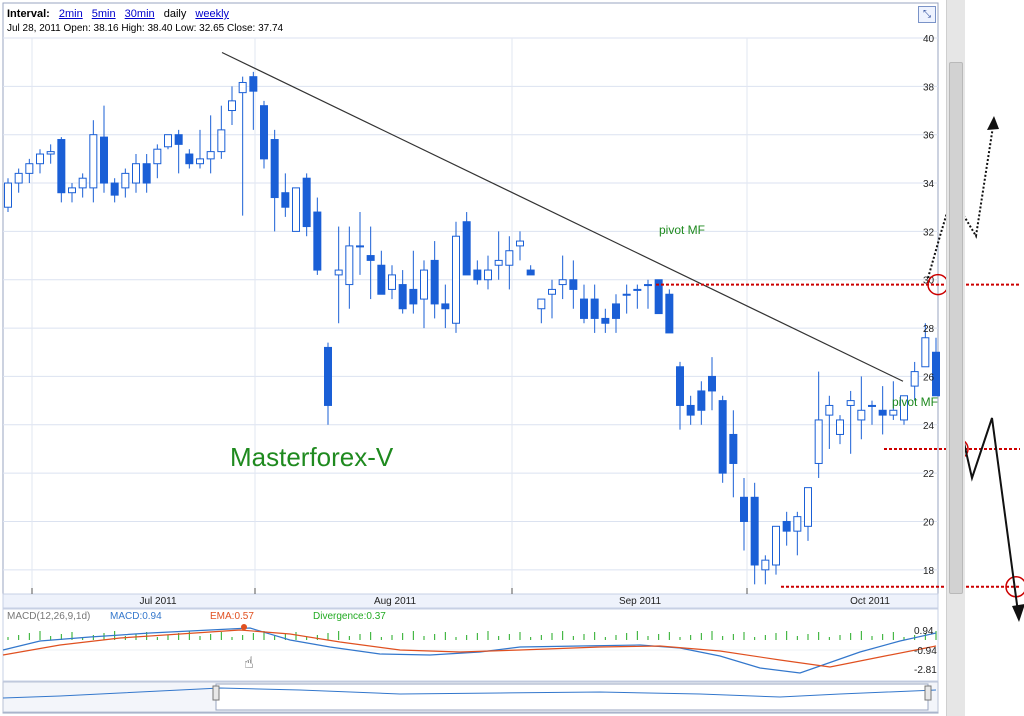 This screenshot has width=1024, height=716. Describe the element at coordinates (929, 87) in the screenshot. I see `y-tick-label: 38` at that location.